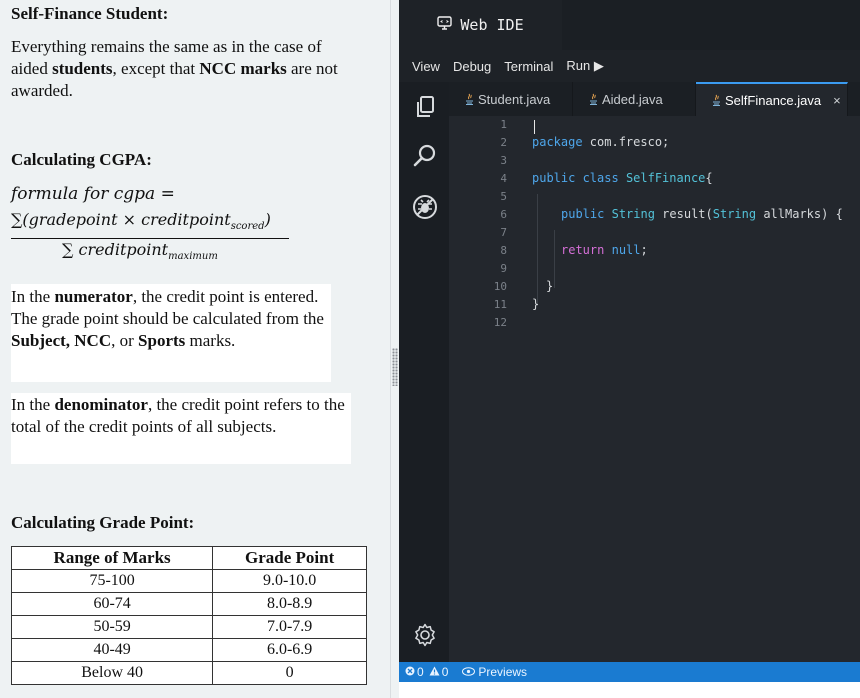 This screenshot has height=698, width=860. What do you see at coordinates (503, 268) in the screenshot?
I see `line-number: 9` at bounding box center [503, 268].